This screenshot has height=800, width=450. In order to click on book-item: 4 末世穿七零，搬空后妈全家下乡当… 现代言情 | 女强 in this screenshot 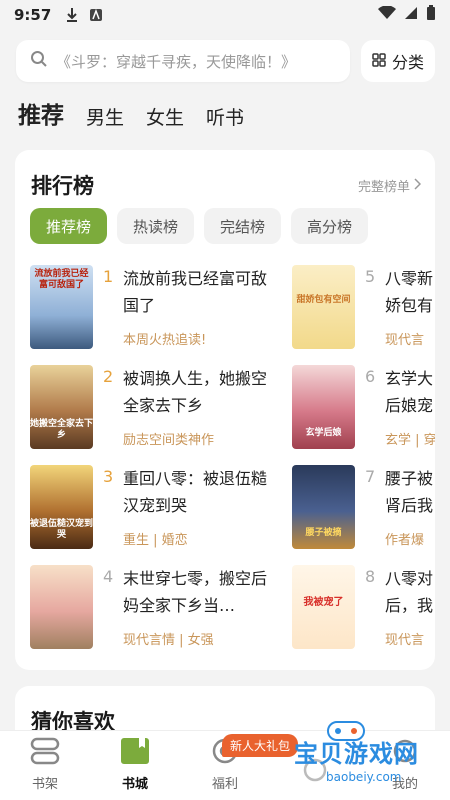, I will do `click(160, 607)`.